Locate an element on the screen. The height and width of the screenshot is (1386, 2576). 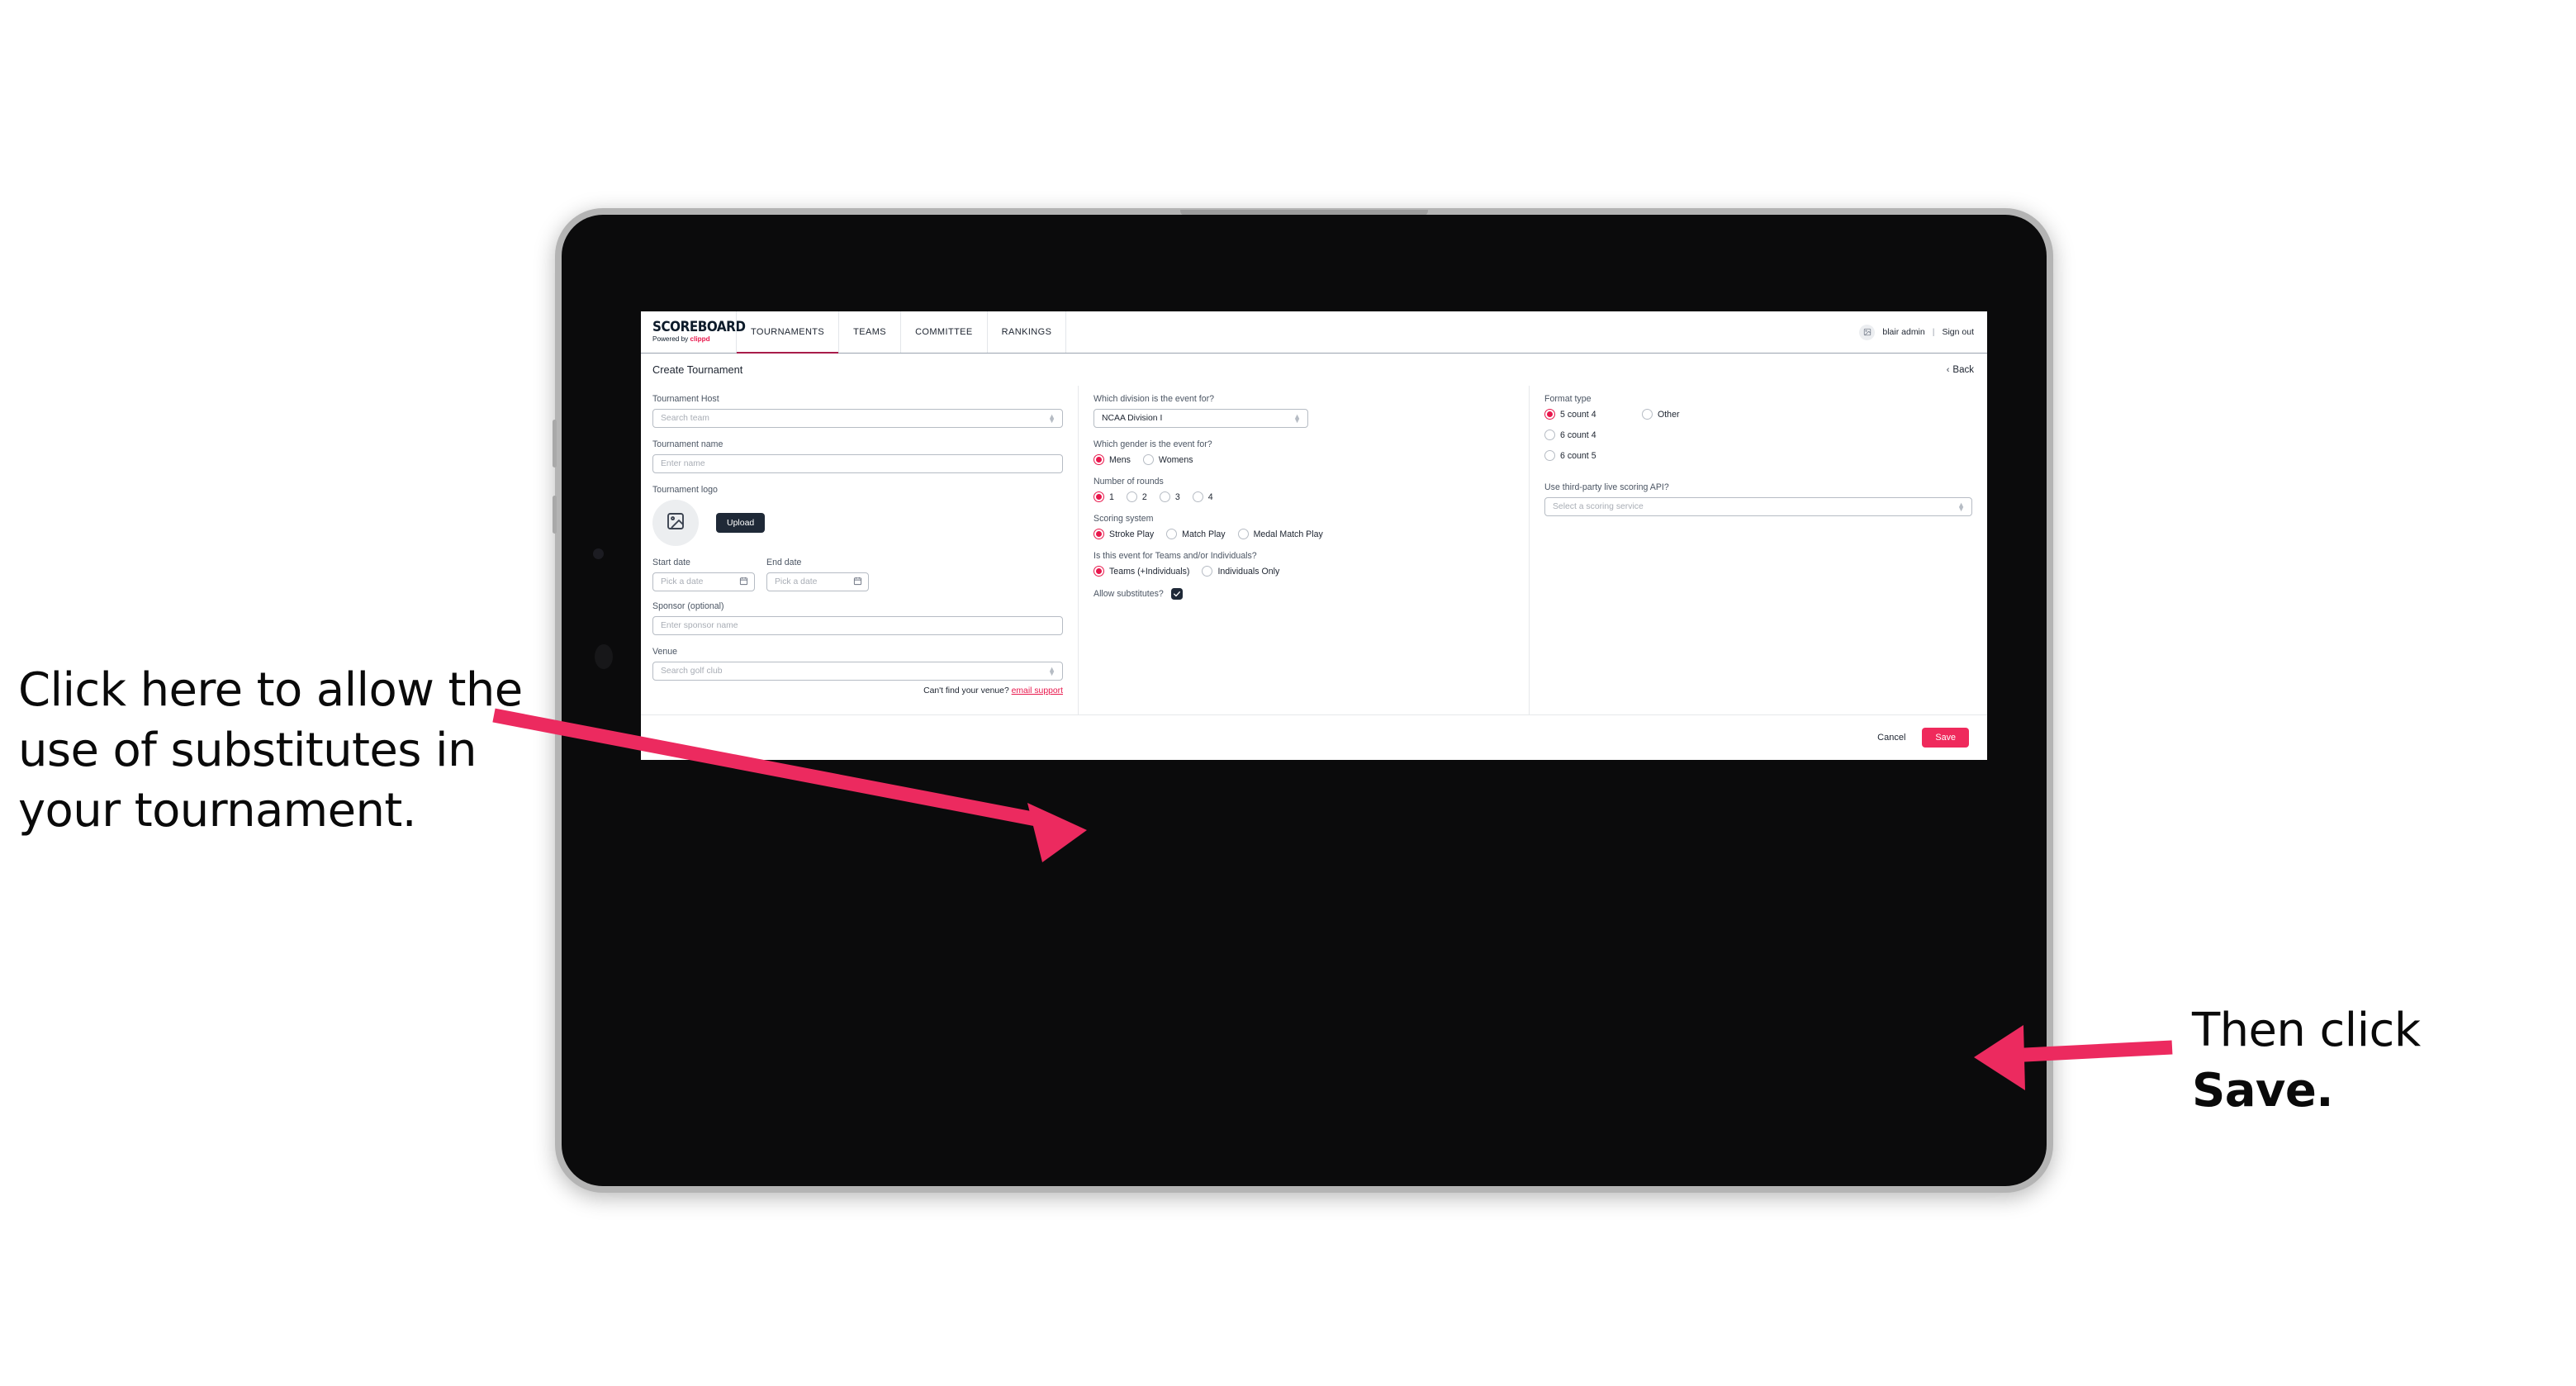
back-label: Back is located at coordinates (1963, 369).